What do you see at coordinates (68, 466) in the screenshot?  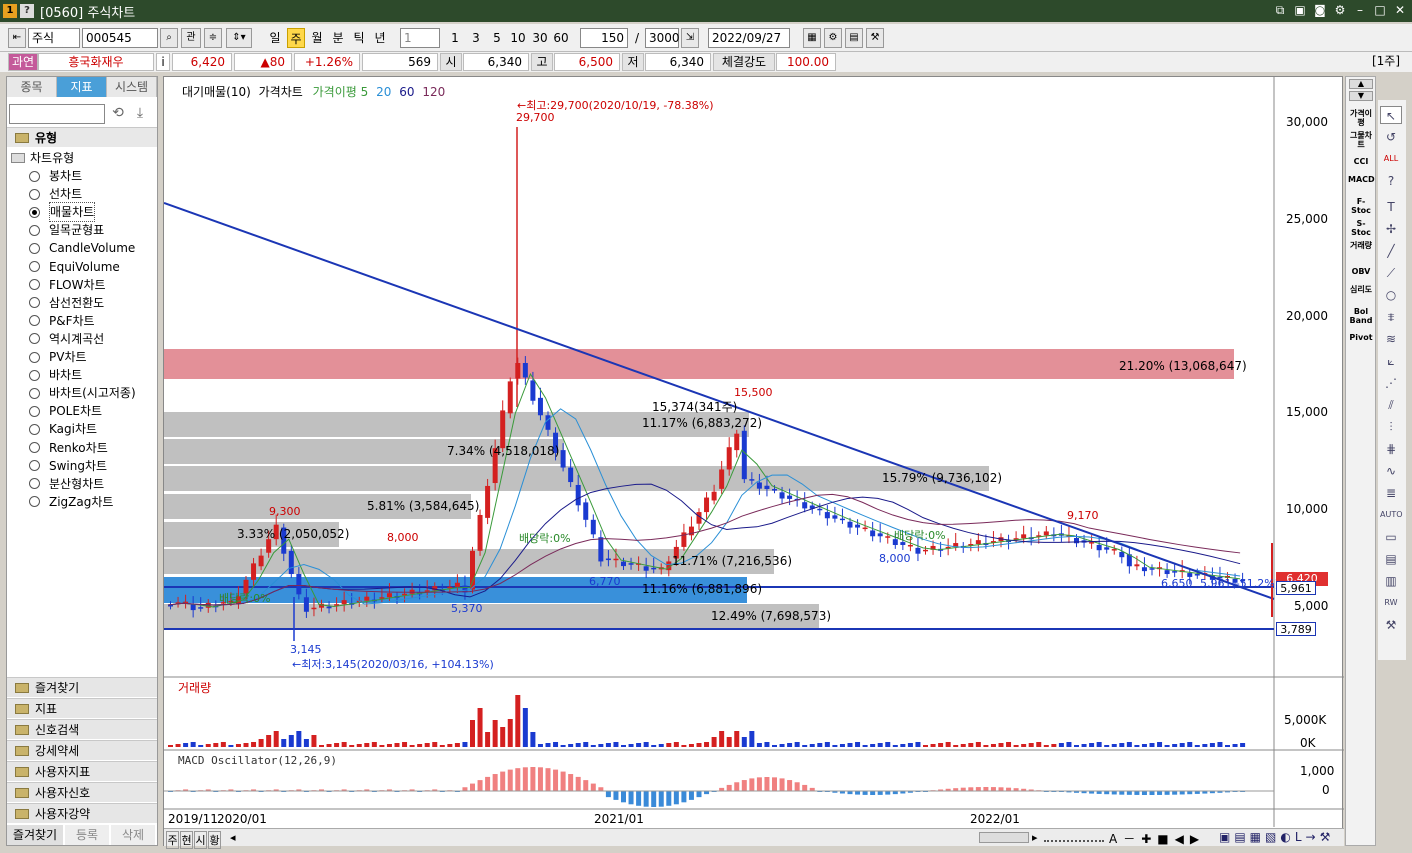 I see `chart-type-option: Swing차트` at bounding box center [68, 466].